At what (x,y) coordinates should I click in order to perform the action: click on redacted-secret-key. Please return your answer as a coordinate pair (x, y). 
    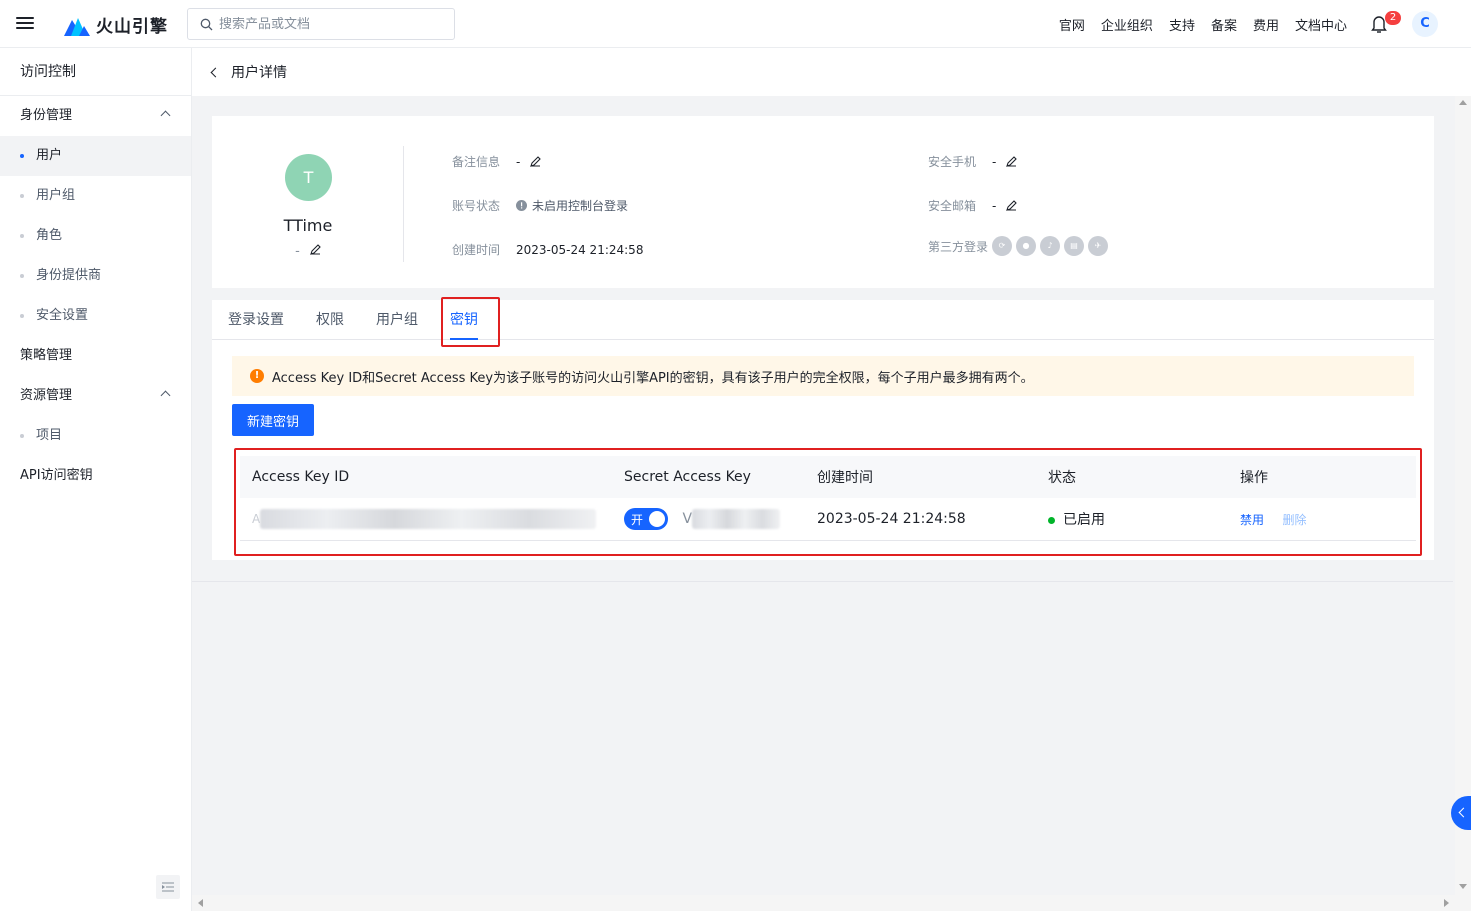
    Looking at the image, I should click on (736, 519).